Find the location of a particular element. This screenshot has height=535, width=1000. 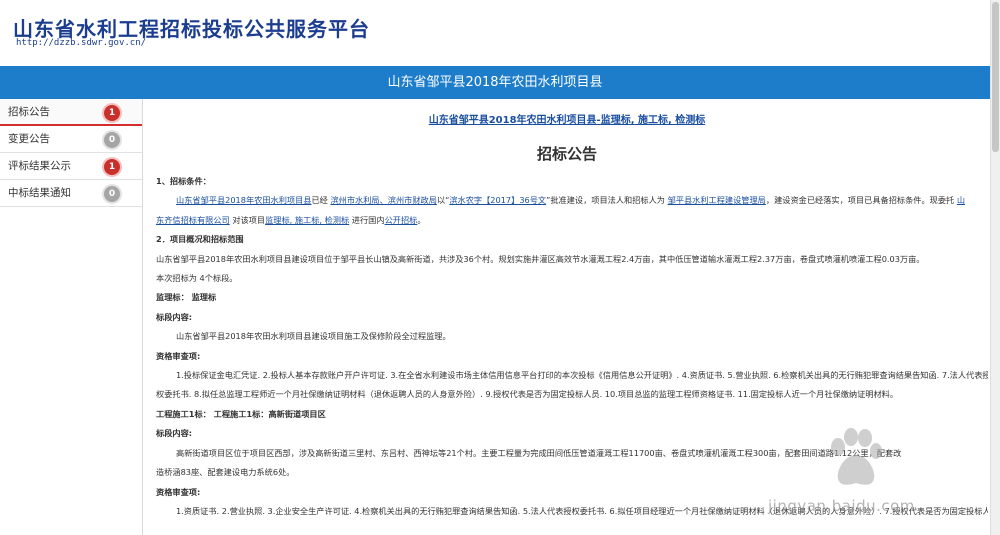

section-title-overview: 2．项目概况和招标范围 is located at coordinates (200, 239).